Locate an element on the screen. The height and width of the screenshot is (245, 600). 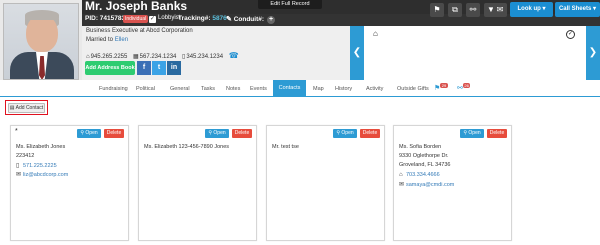
occupation: Business Executive at Abcd Corporation is located at coordinates (139, 31).